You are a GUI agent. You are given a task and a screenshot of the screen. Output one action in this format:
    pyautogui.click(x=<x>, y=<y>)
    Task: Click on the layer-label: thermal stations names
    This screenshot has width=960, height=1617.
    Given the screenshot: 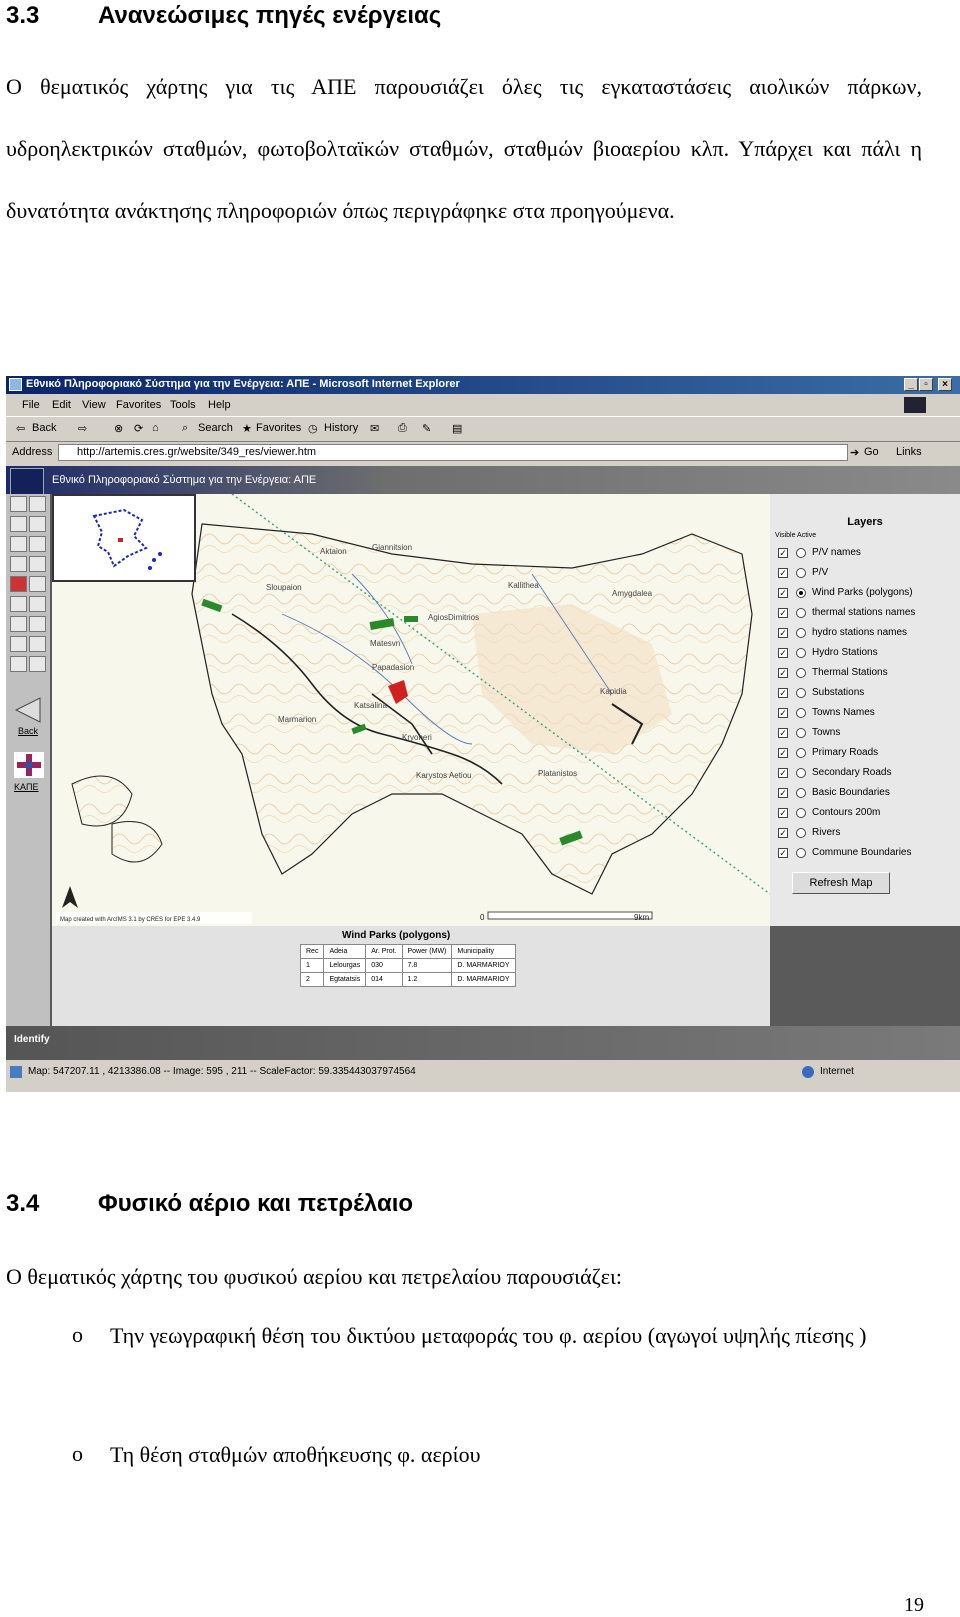 What is the action you would take?
    pyautogui.click(x=864, y=612)
    